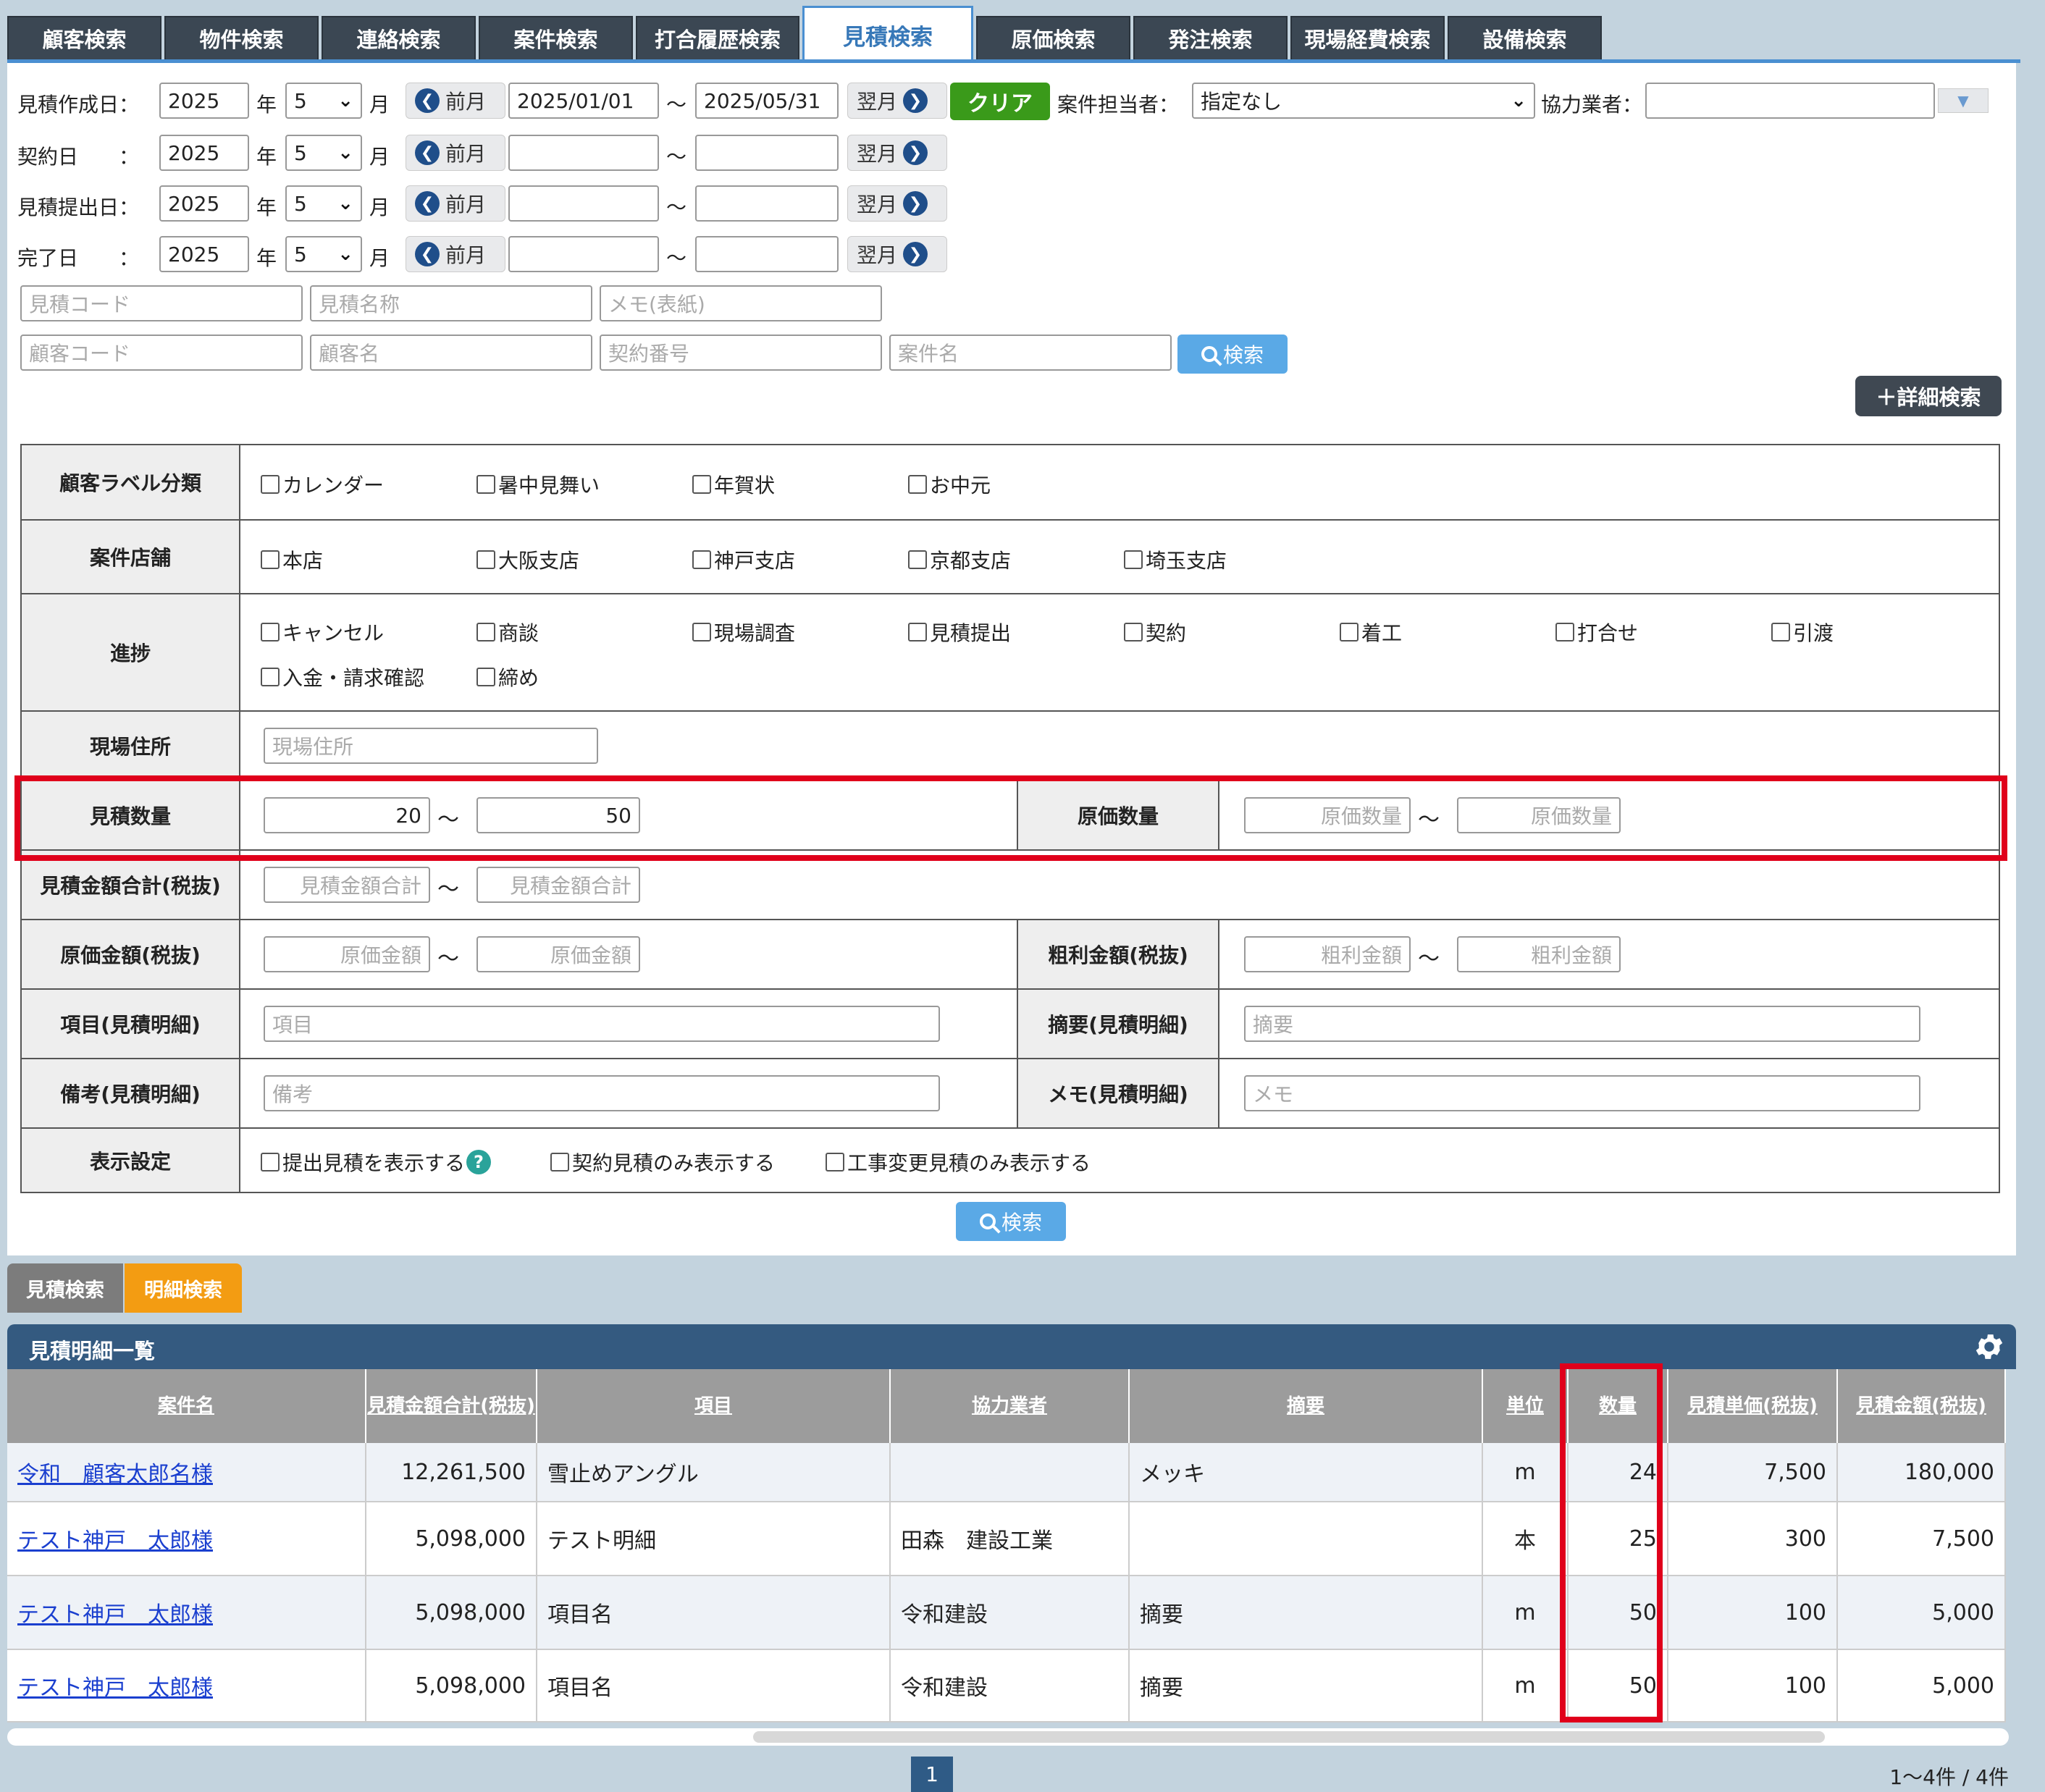  I want to click on gross-profit-to-input: 粗利金額, so click(1539, 954).